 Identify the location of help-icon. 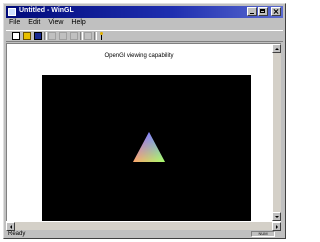
(101, 36).